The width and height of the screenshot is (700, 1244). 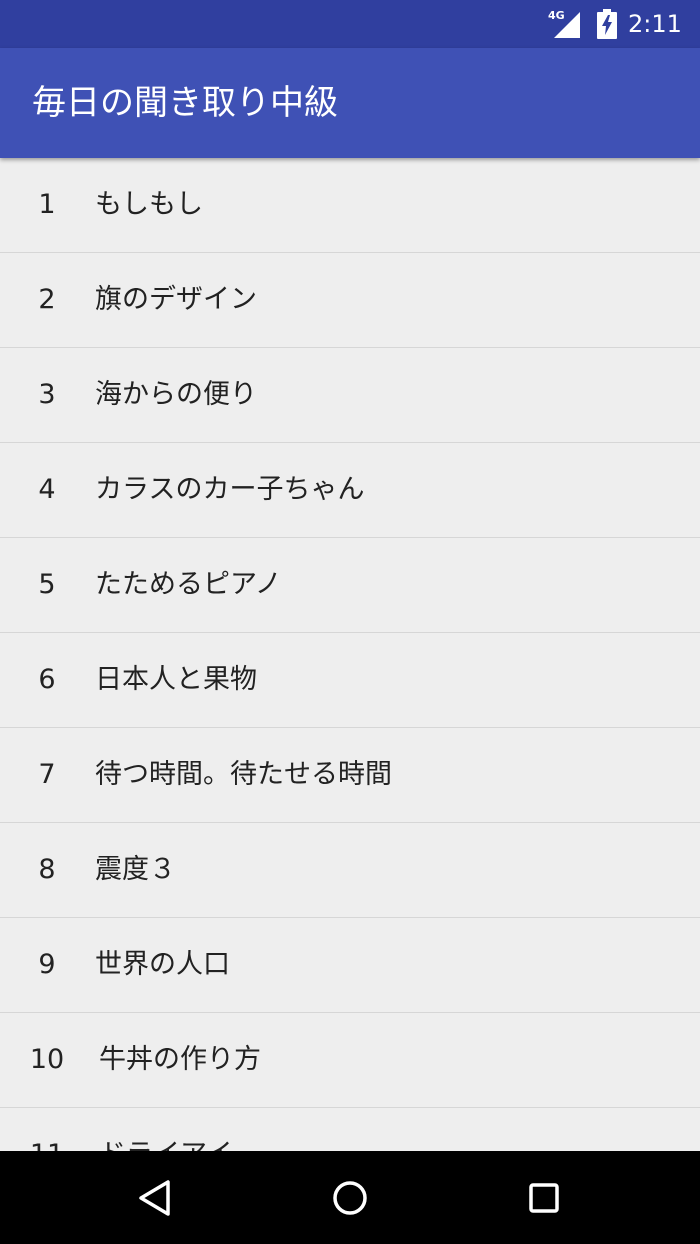 What do you see at coordinates (544, 1198) in the screenshot?
I see `recents-icon` at bounding box center [544, 1198].